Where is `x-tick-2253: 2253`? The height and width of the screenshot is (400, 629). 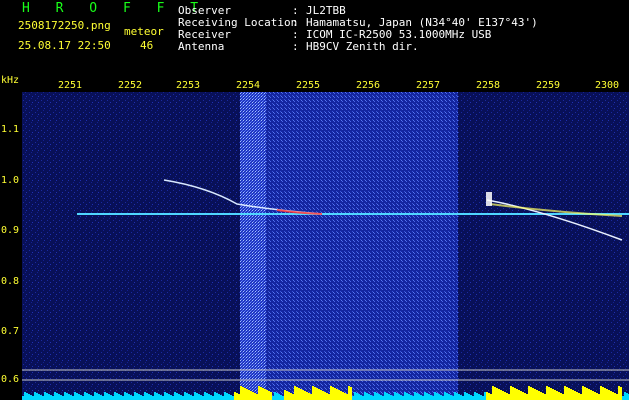
x-tick-2253: 2253 is located at coordinates (188, 85).